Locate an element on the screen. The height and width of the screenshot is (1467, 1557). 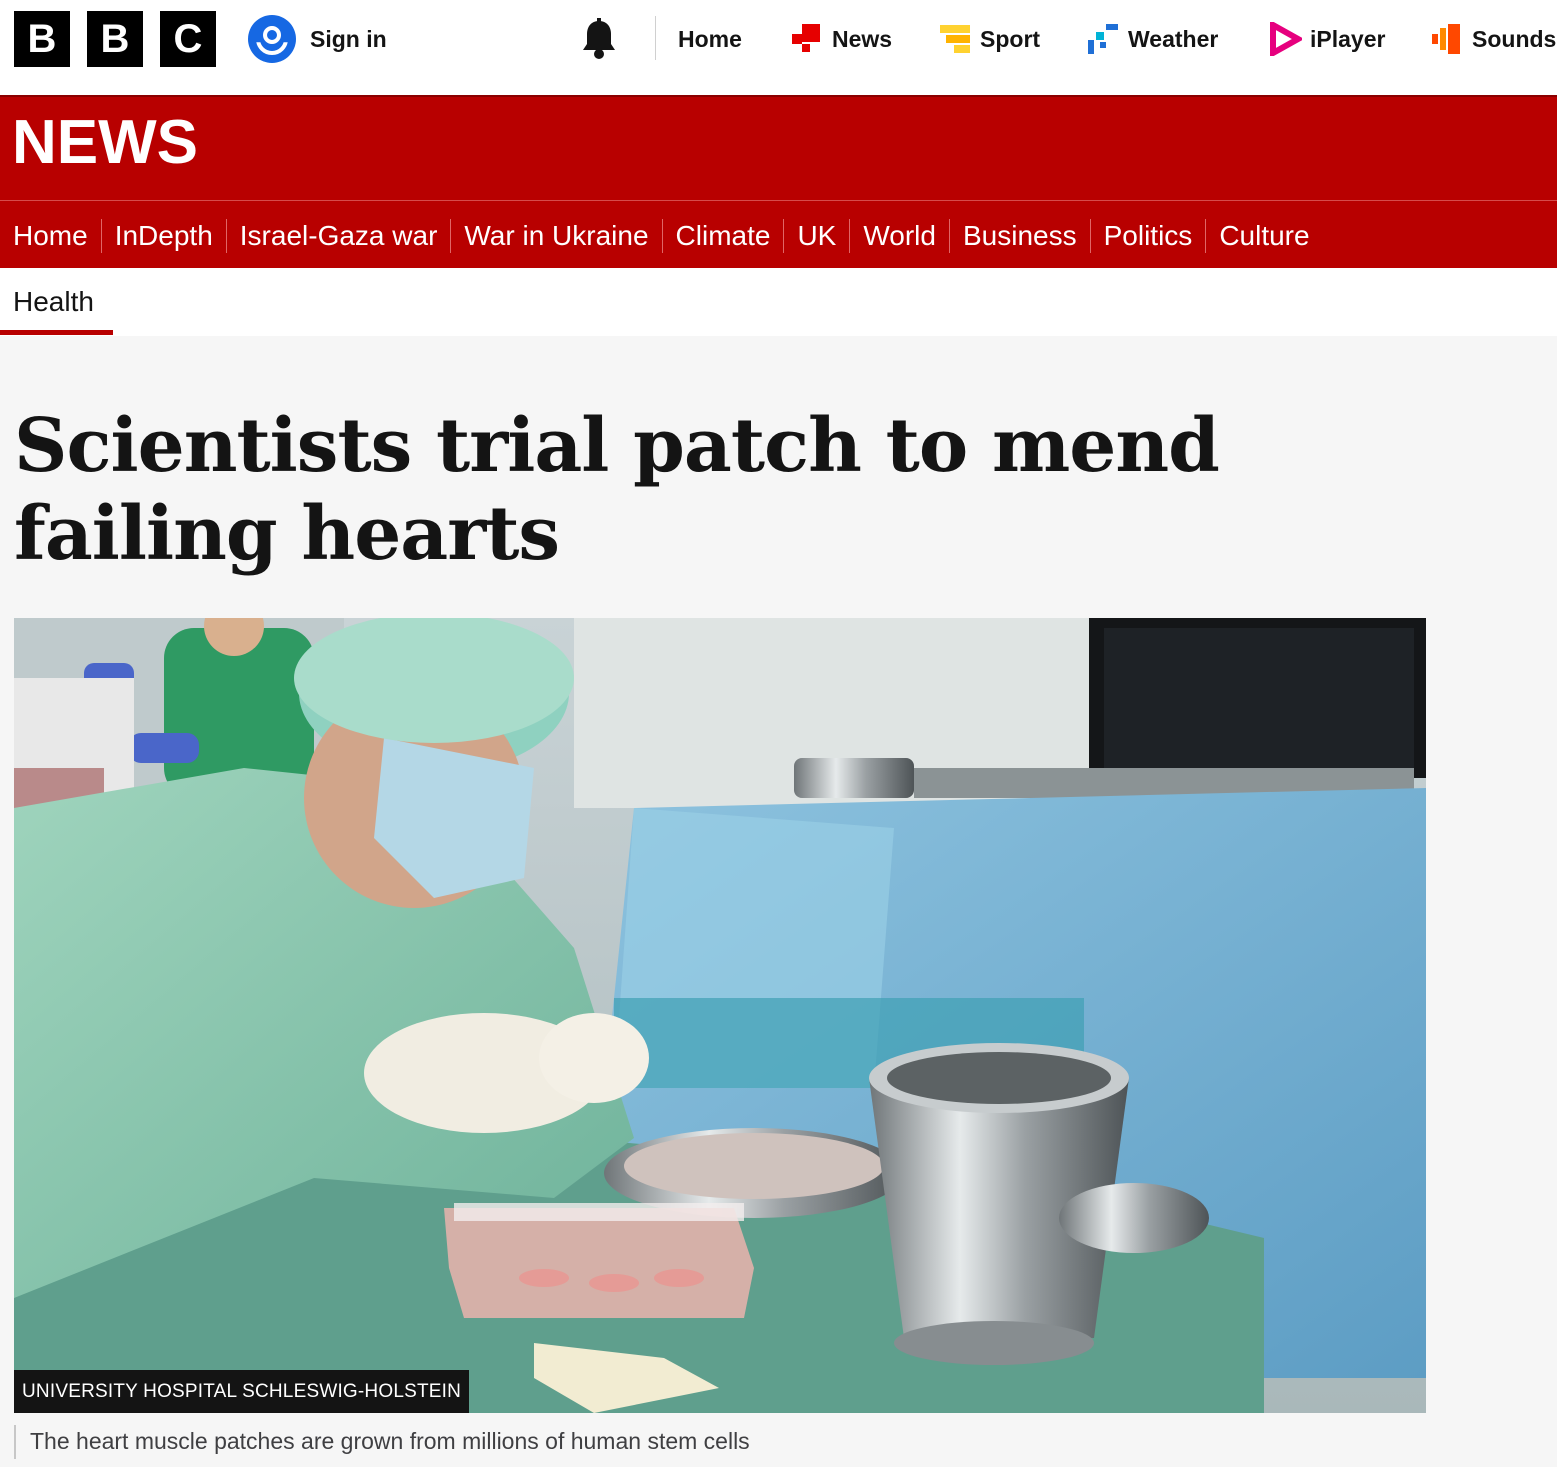
sounds-icon is located at coordinates (1447, 39).